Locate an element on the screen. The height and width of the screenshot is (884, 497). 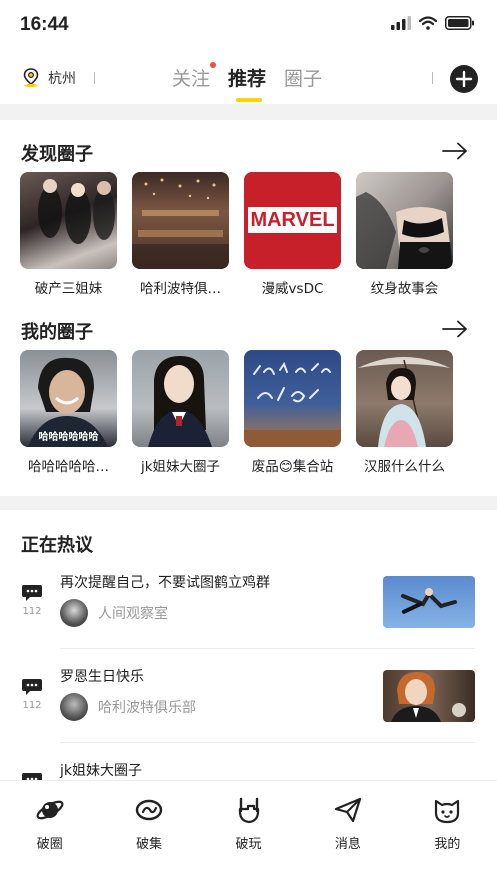
tabbar-item-powan: 破玩 is located at coordinates (248, 832).